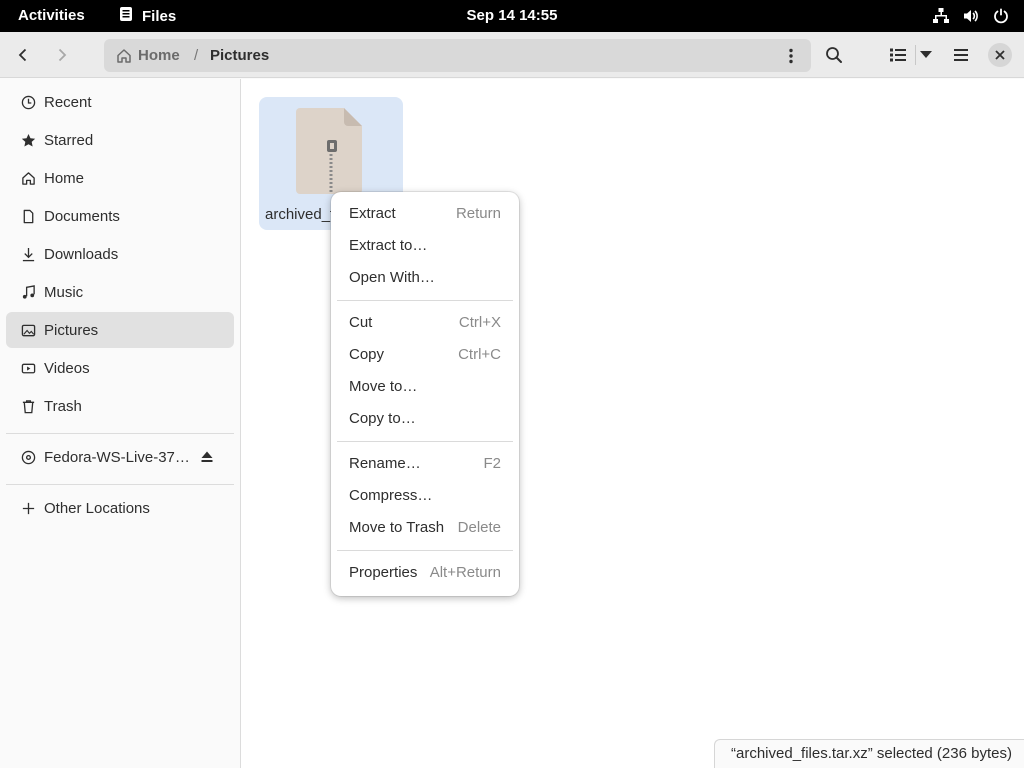 The height and width of the screenshot is (768, 1024). What do you see at coordinates (28, 140) in the screenshot?
I see `star-icon` at bounding box center [28, 140].